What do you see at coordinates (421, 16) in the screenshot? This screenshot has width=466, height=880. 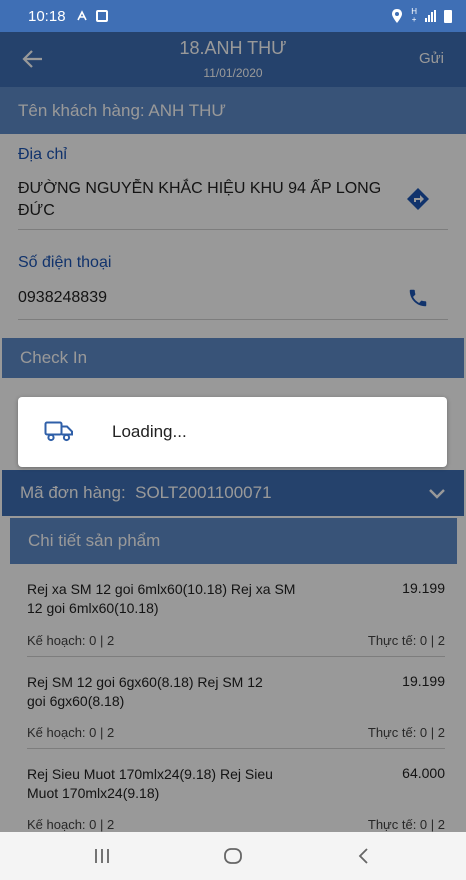 I see `status-system-icons: H +` at bounding box center [421, 16].